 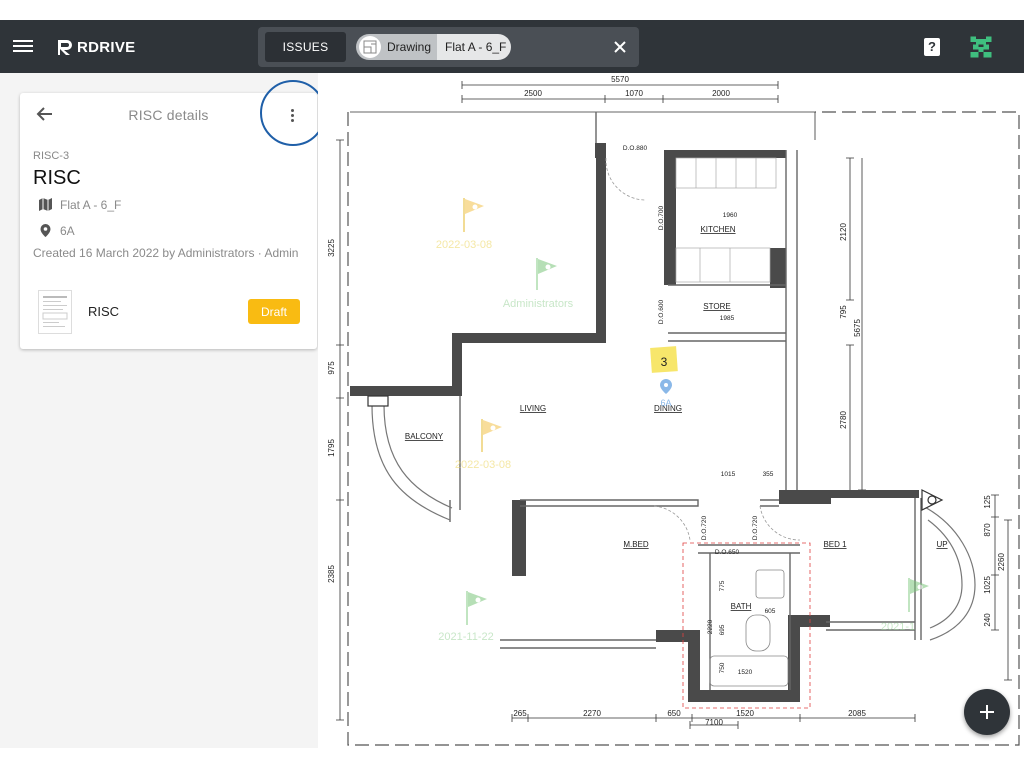 What do you see at coordinates (741, 606) in the screenshot?
I see `room-label: BATH` at bounding box center [741, 606].